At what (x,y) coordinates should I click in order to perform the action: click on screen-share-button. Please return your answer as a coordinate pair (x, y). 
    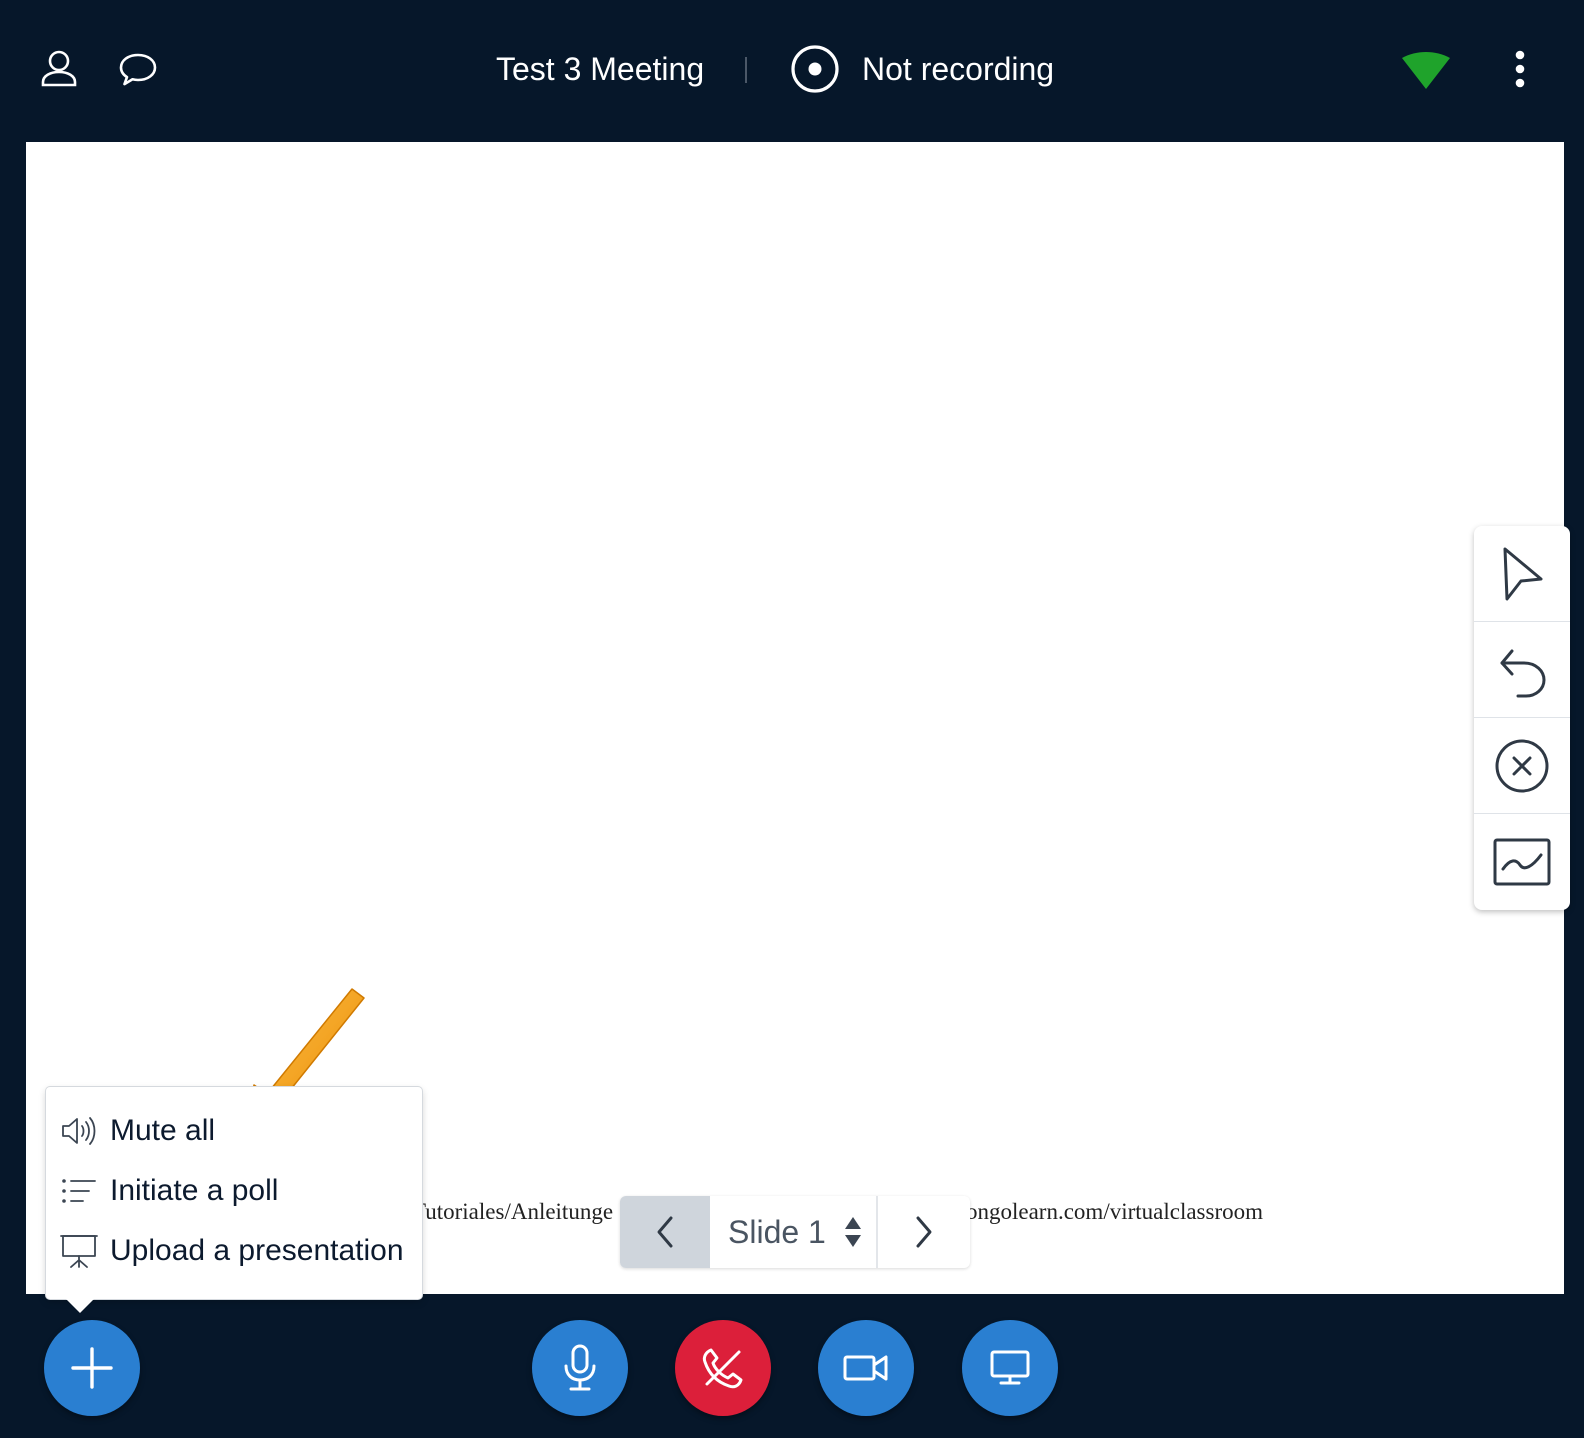
    Looking at the image, I should click on (1010, 1368).